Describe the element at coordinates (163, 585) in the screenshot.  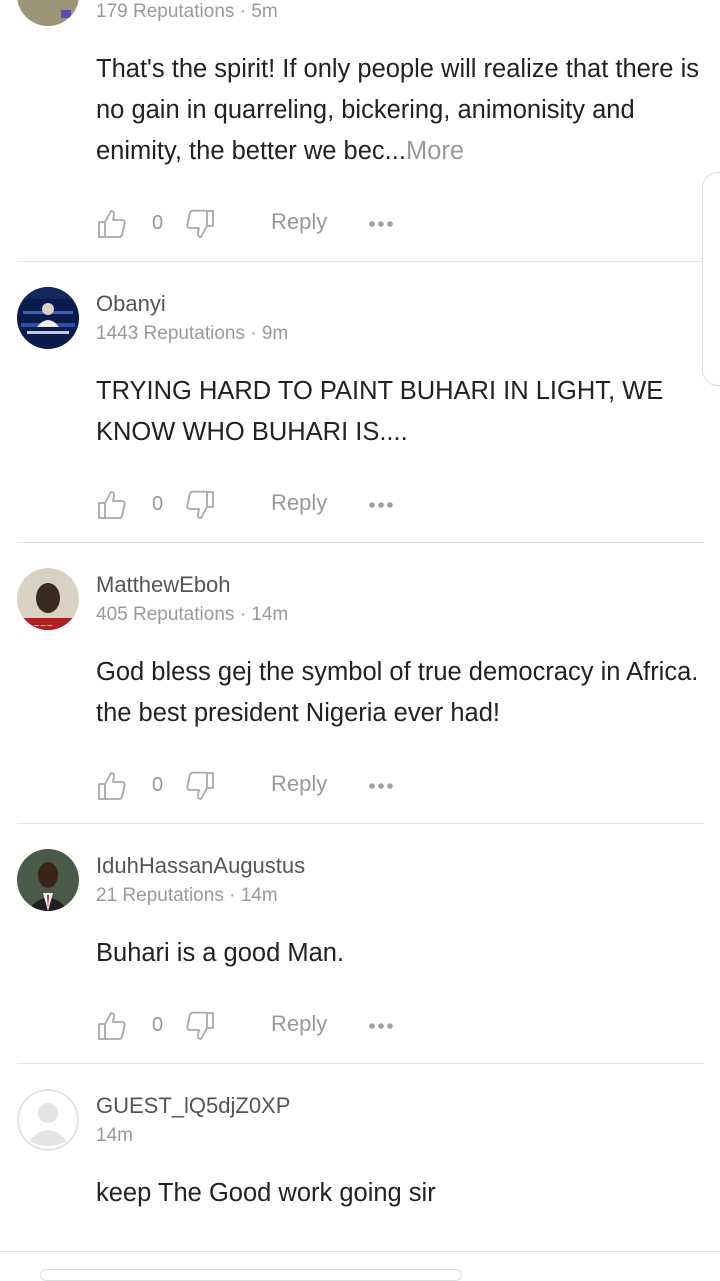
I see `comment-username: MatthewEboh` at that location.